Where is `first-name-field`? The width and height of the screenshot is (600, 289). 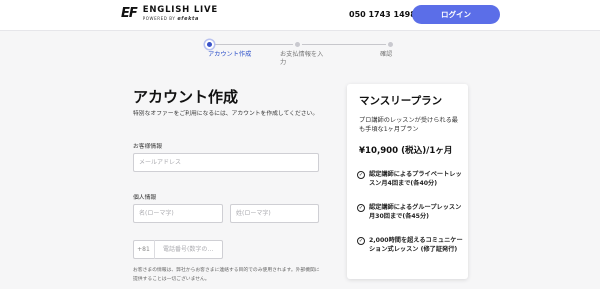
first-name-field is located at coordinates (178, 213).